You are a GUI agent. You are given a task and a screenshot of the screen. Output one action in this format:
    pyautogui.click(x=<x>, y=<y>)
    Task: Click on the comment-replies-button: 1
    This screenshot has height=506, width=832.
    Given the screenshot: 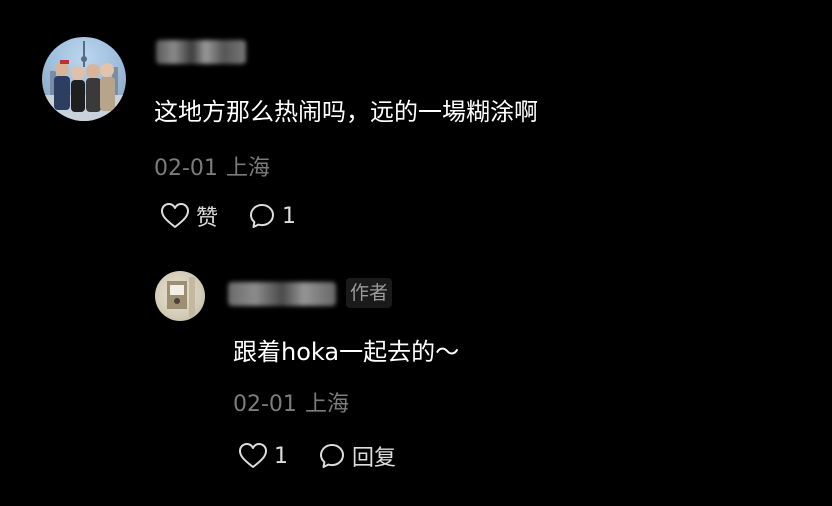 What is the action you would take?
    pyautogui.click(x=272, y=216)
    